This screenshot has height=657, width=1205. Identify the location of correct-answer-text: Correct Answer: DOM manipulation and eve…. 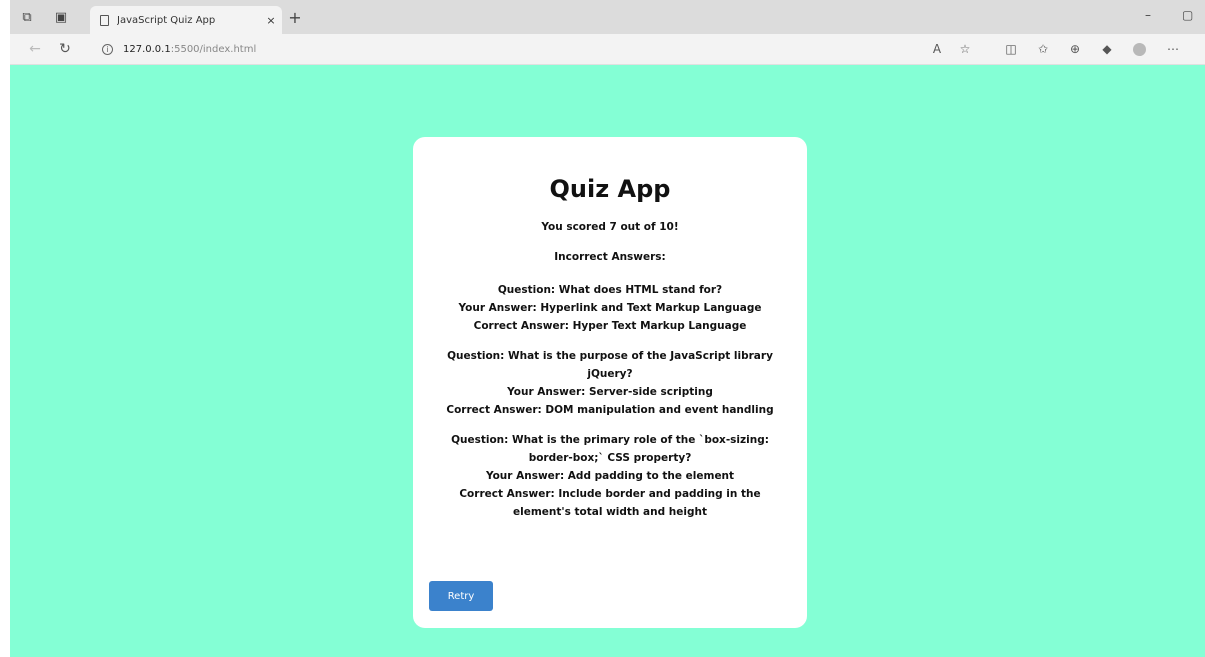
(610, 410).